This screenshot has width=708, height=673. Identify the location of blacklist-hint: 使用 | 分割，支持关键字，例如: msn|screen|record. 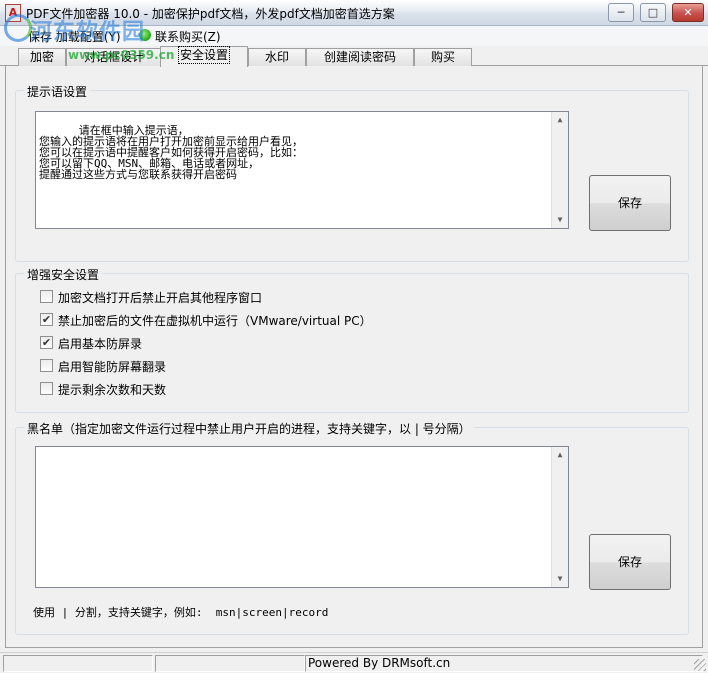
(181, 612).